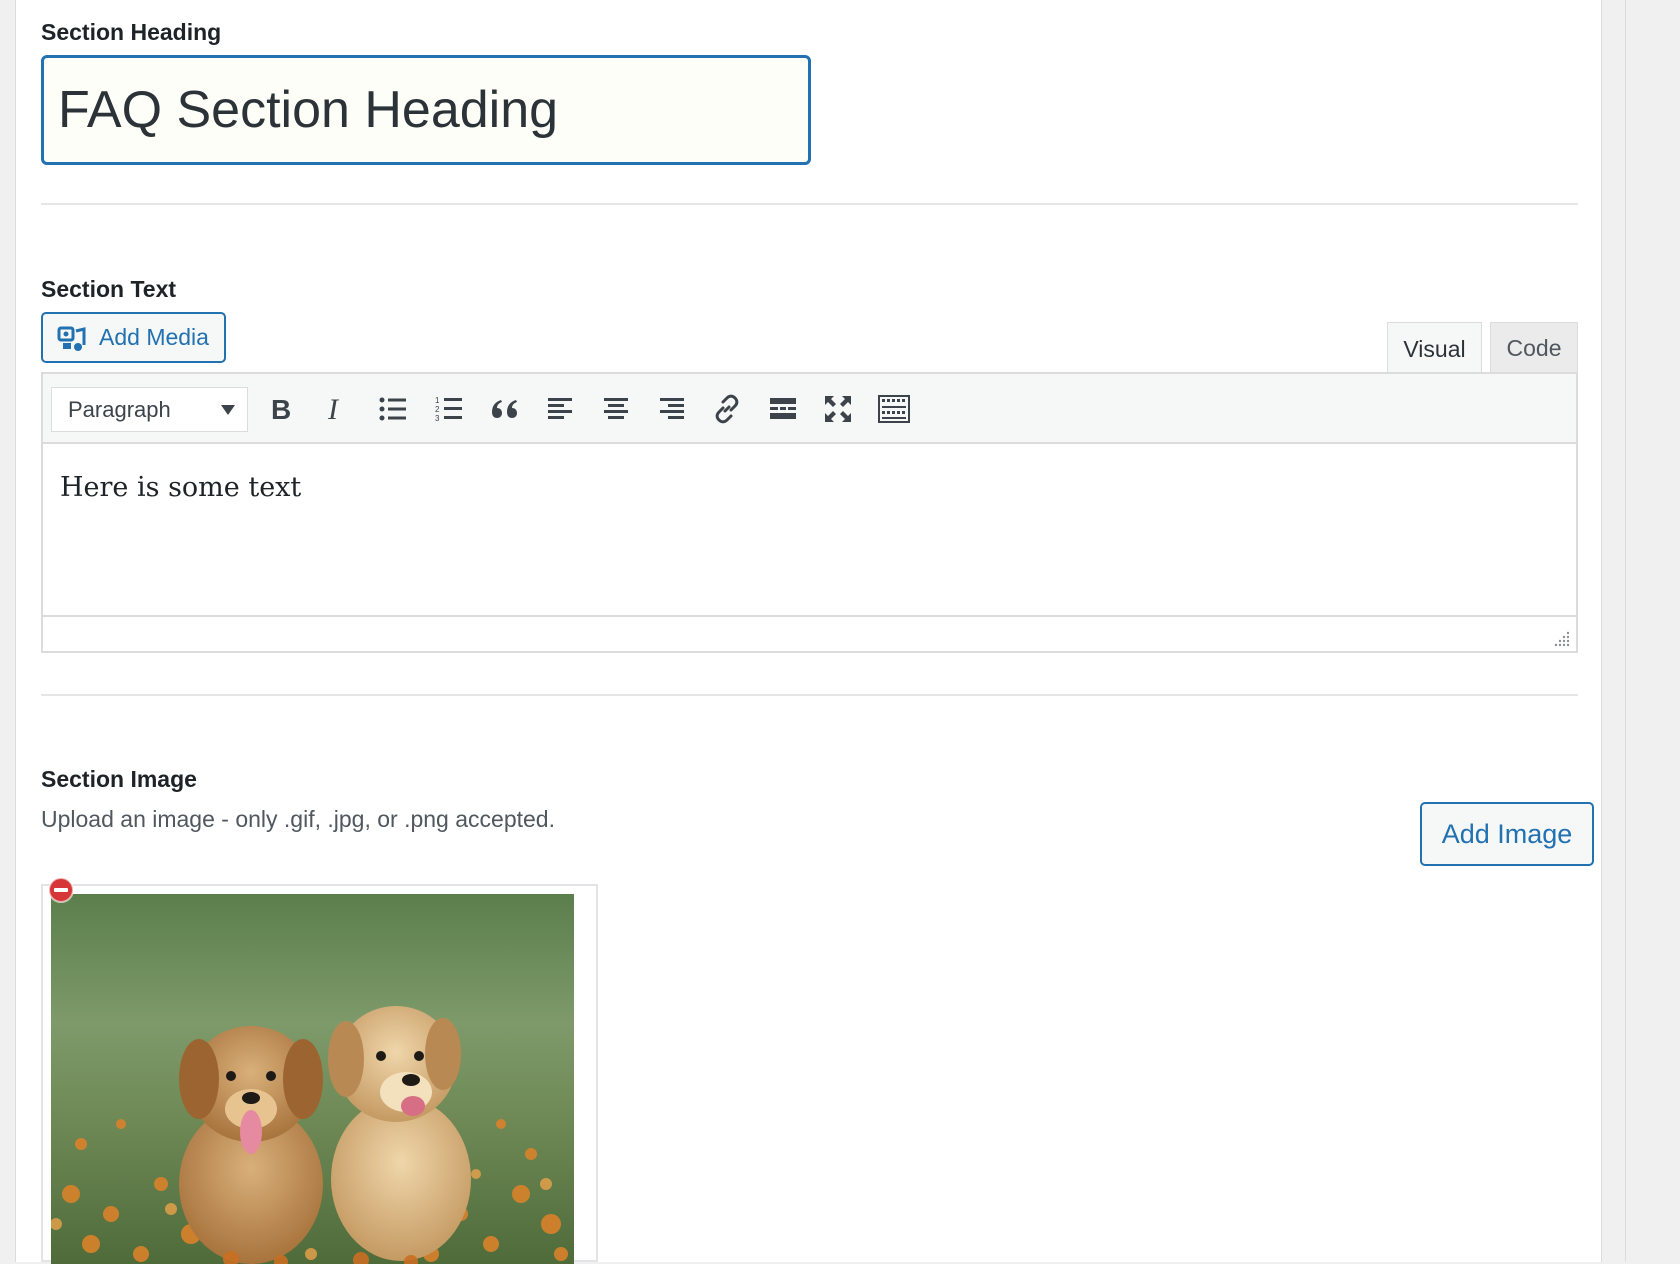 The image size is (1680, 1264). I want to click on resize-handle-icon, so click(1562, 639).